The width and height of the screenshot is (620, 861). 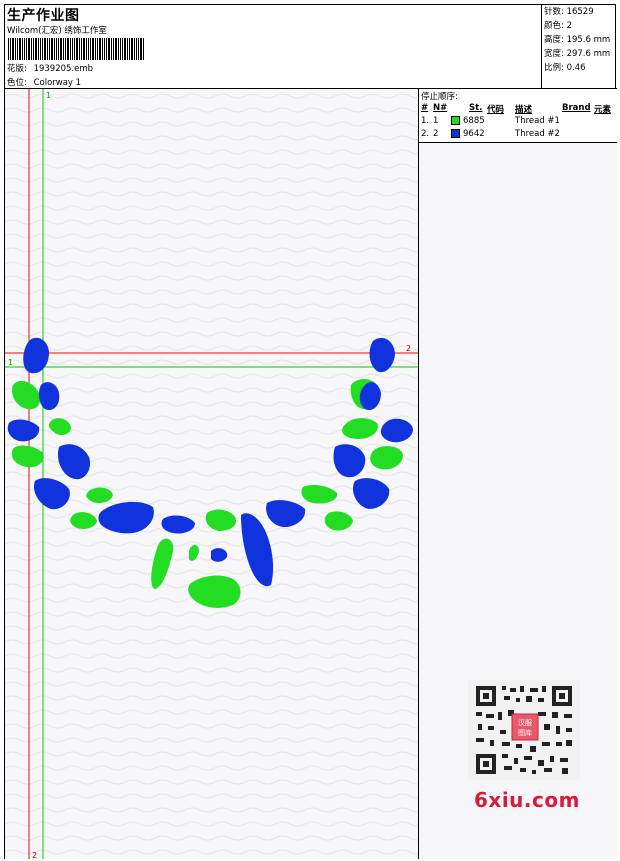 I want to click on col-desc: 描述, so click(x=524, y=110).